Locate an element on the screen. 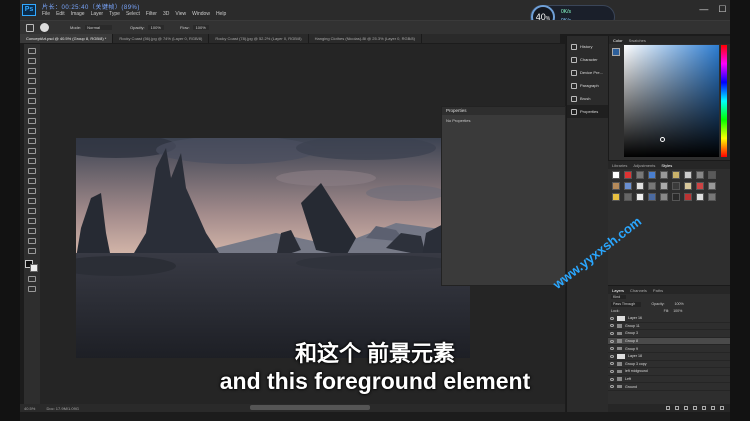 This screenshot has width=750, height=421. color-swatches is located at coordinates (32, 266).